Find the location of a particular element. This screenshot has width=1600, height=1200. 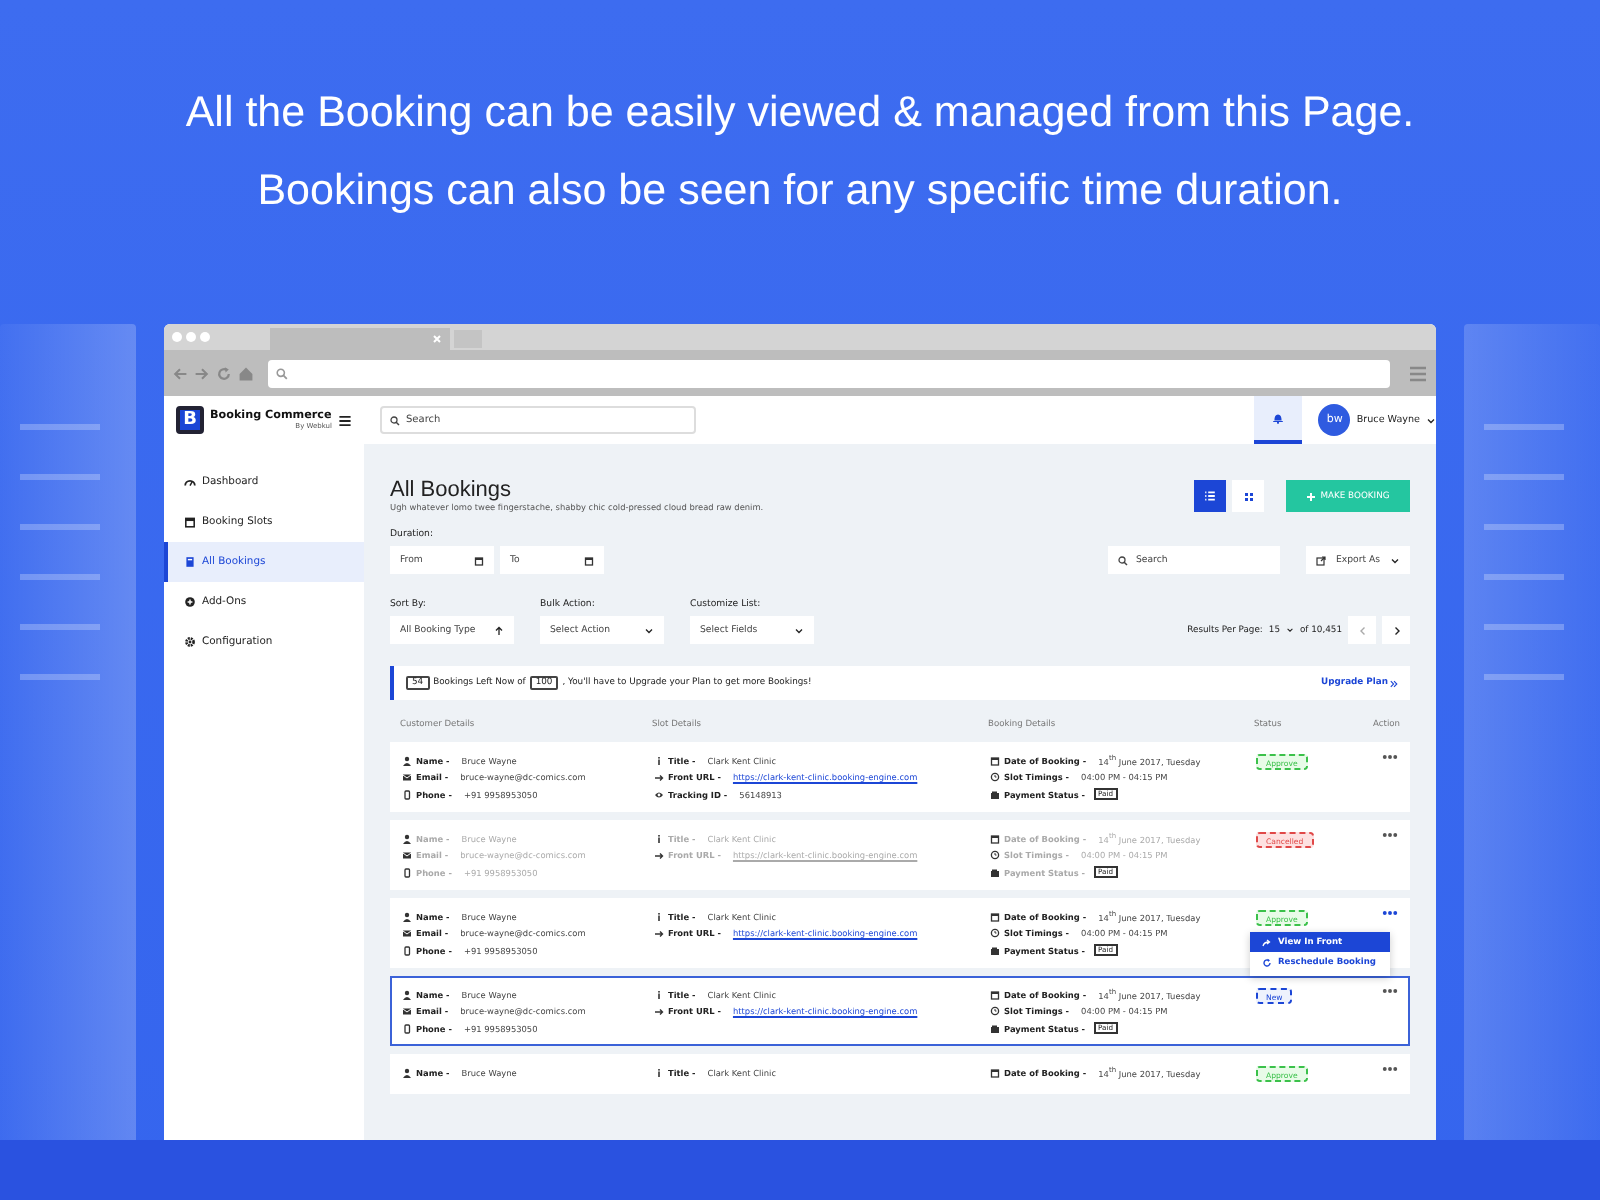

bell-icon is located at coordinates (1278, 418).